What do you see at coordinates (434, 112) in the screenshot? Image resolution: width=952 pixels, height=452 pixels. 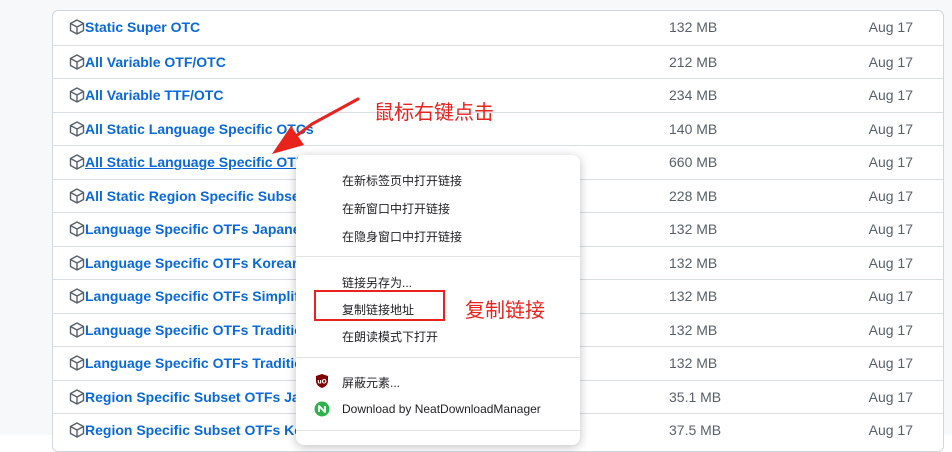 I see `annotation-right-click: 鼠标右键点击` at bounding box center [434, 112].